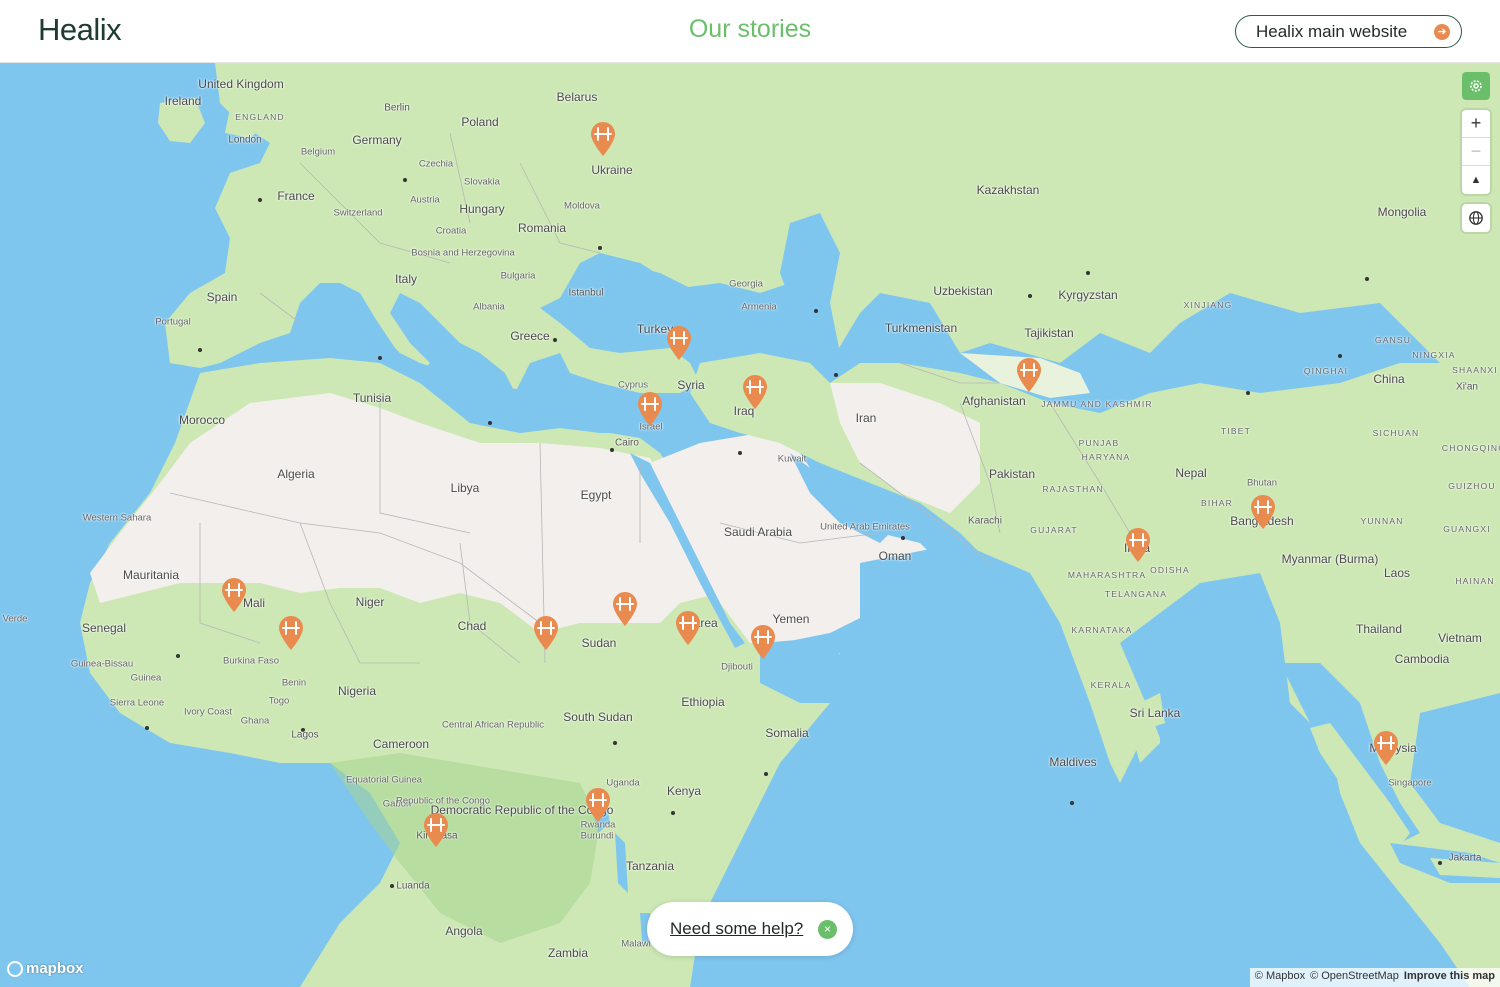  Describe the element at coordinates (260, 117) in the screenshot. I see `map-label-england: ENGLAND` at that location.